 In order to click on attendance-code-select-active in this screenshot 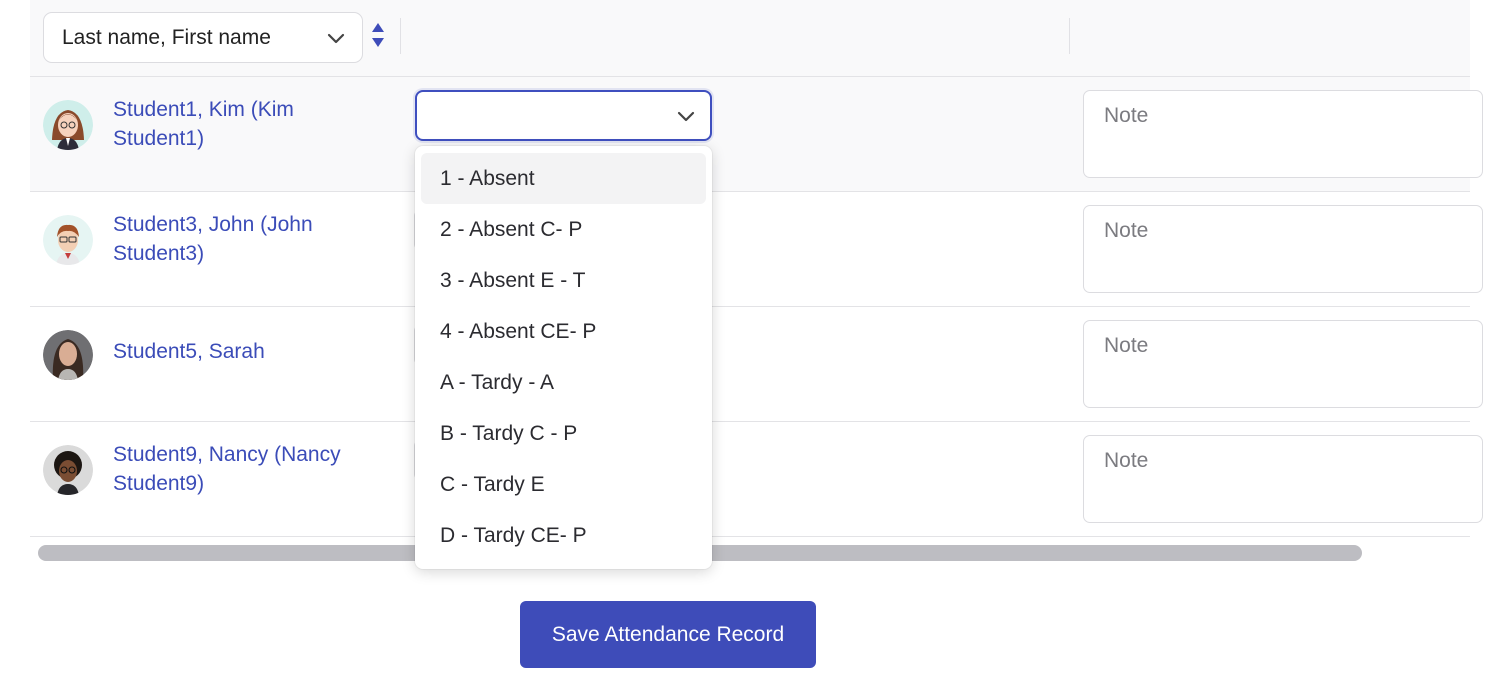, I will do `click(563, 115)`.